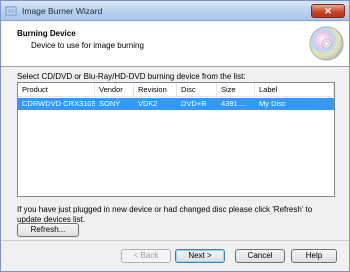 The height and width of the screenshot is (272, 350). I want to click on column-disc: Disc, so click(197, 90).